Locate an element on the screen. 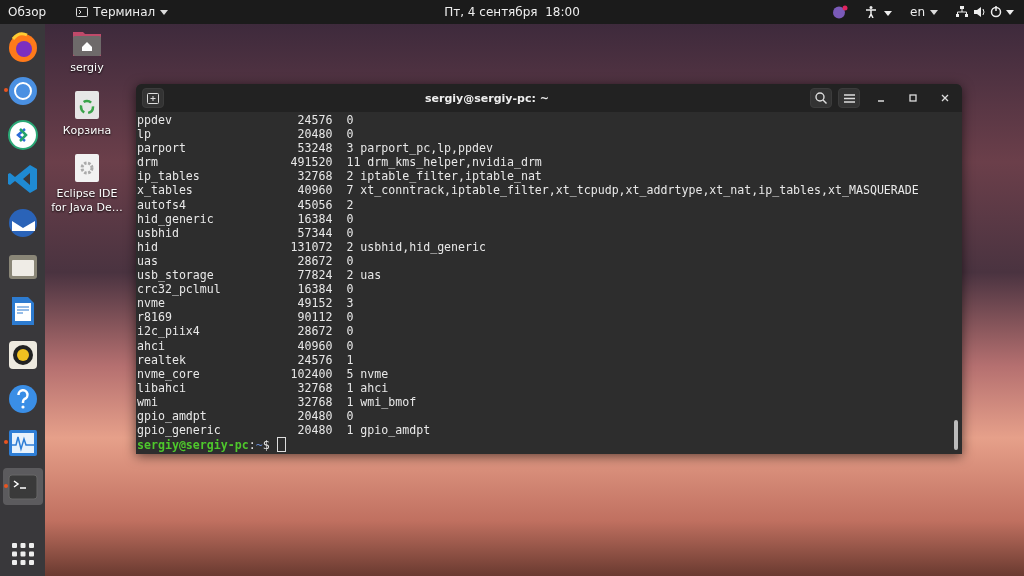 The width and height of the screenshot is (1024, 576). terminal-line: r8169 90112 0 is located at coordinates (246, 317).